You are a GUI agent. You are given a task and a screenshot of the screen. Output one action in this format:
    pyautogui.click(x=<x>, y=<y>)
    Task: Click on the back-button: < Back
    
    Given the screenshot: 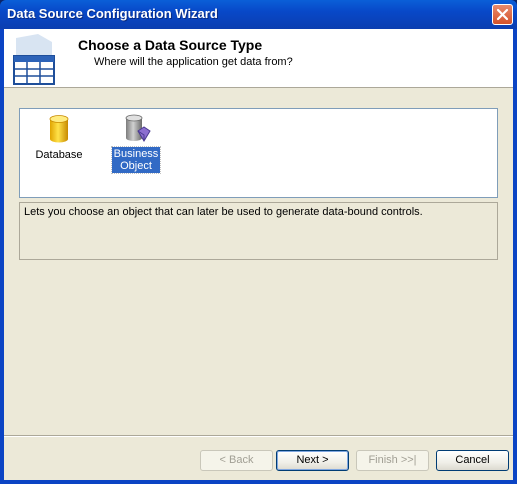 What is the action you would take?
    pyautogui.click(x=236, y=460)
    